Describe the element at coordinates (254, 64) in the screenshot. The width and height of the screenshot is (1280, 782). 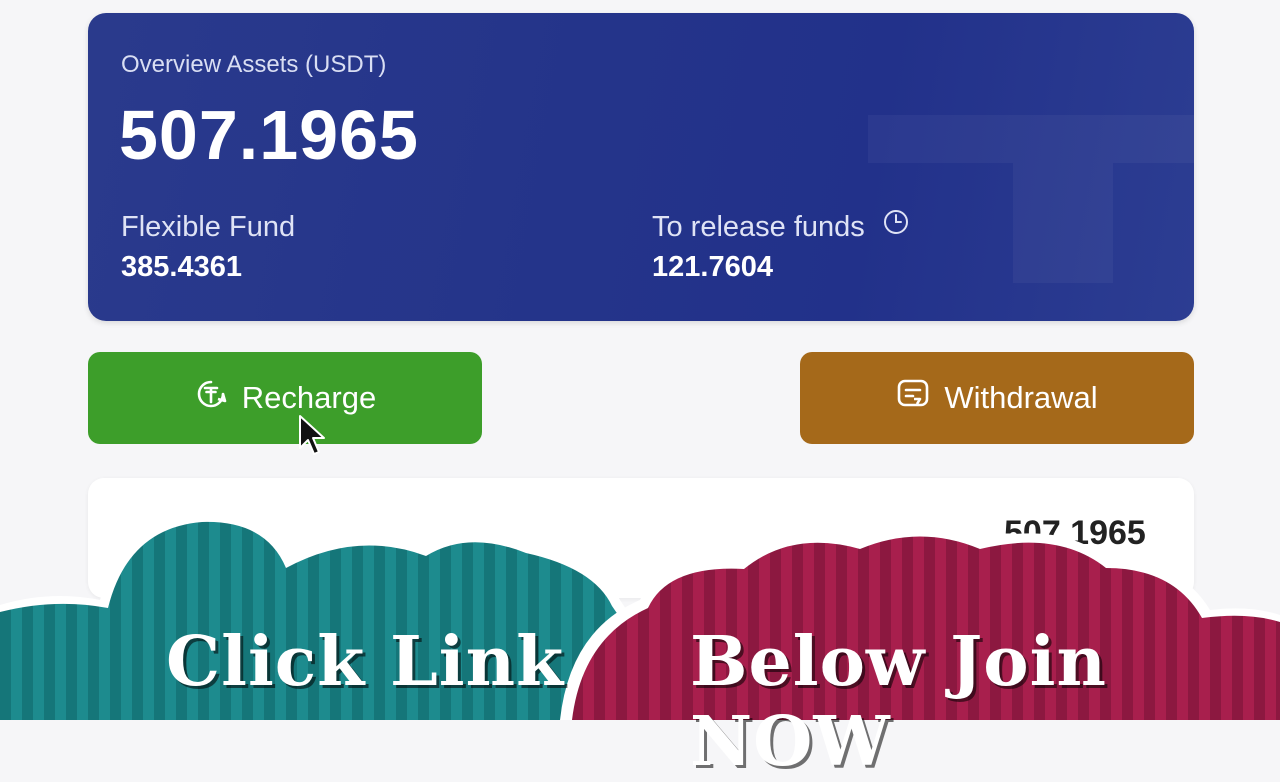
I see `assets-title: Overview Assets (USDT)` at that location.